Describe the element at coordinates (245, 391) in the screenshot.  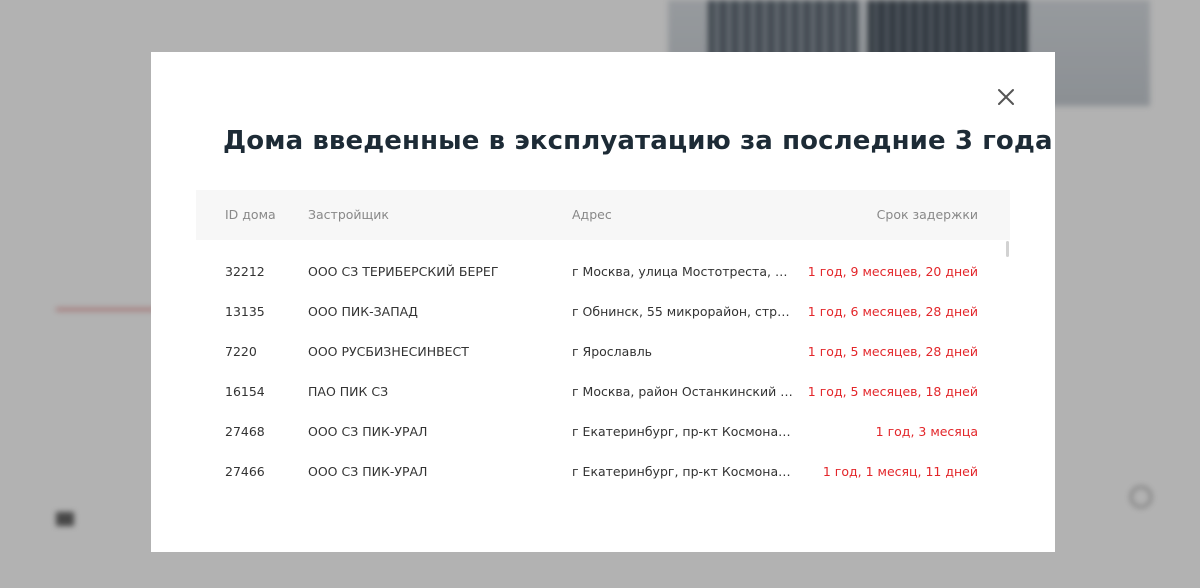
I see `cell-id: 16154` at that location.